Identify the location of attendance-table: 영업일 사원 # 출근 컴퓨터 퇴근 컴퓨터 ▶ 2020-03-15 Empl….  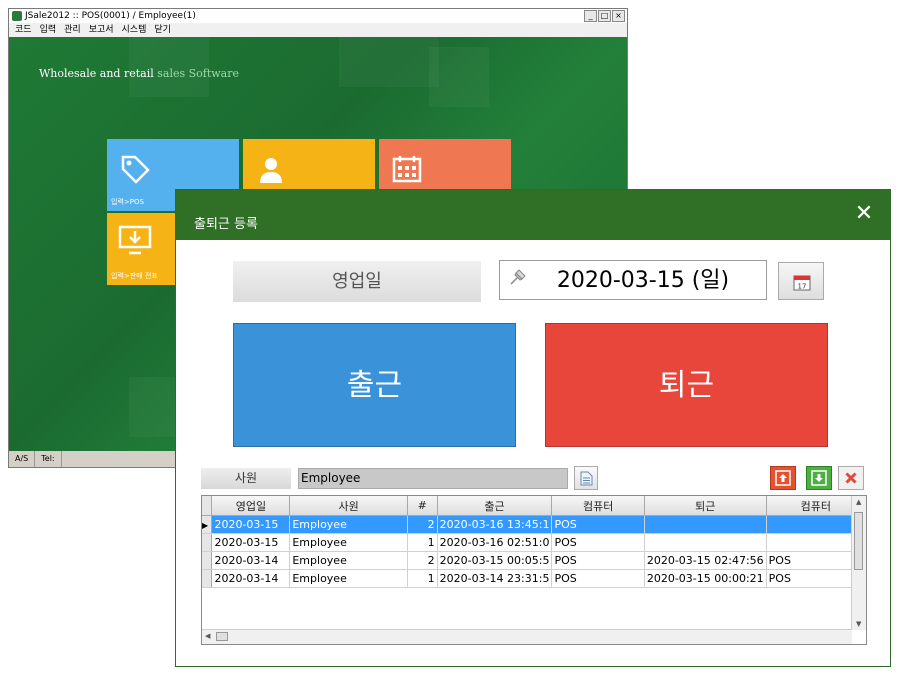
(534, 542).